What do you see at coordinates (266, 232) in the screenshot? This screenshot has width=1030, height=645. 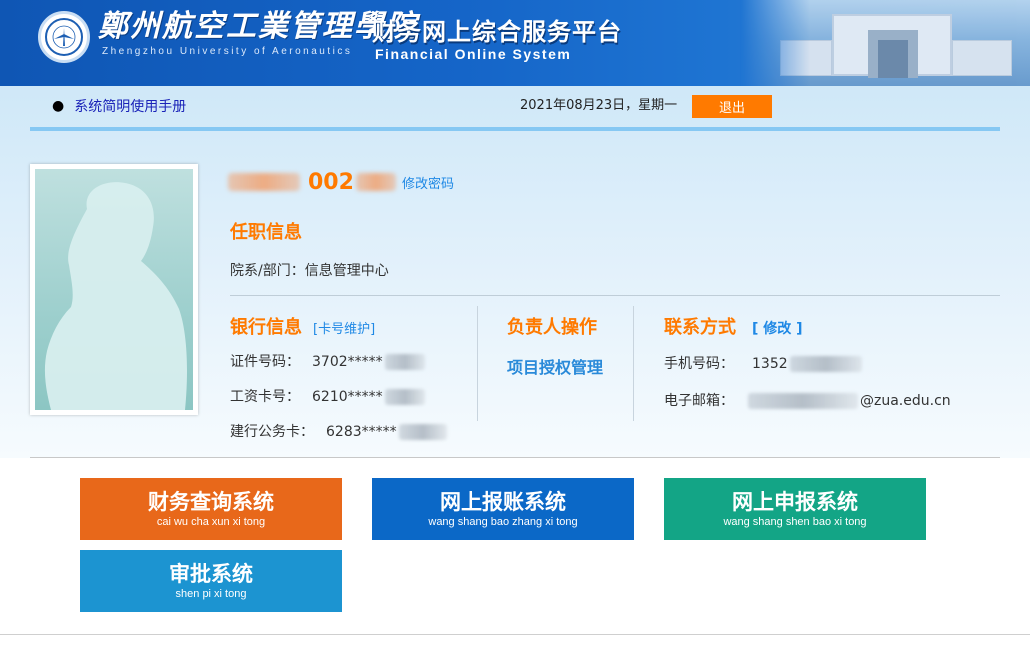 I see `employment-info-title: 任职信息` at bounding box center [266, 232].